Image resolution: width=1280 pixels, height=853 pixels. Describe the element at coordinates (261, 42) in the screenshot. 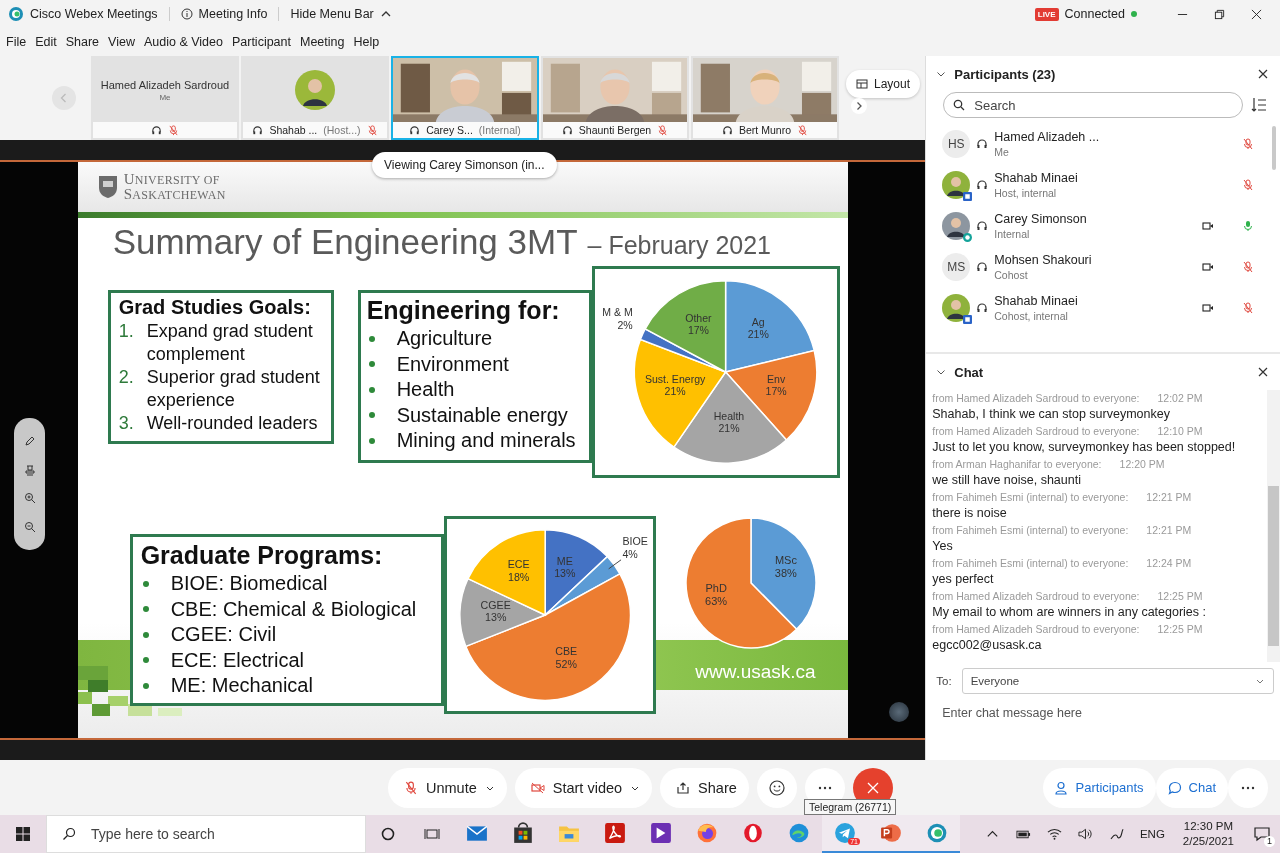

I see `menu-item: Participant` at that location.